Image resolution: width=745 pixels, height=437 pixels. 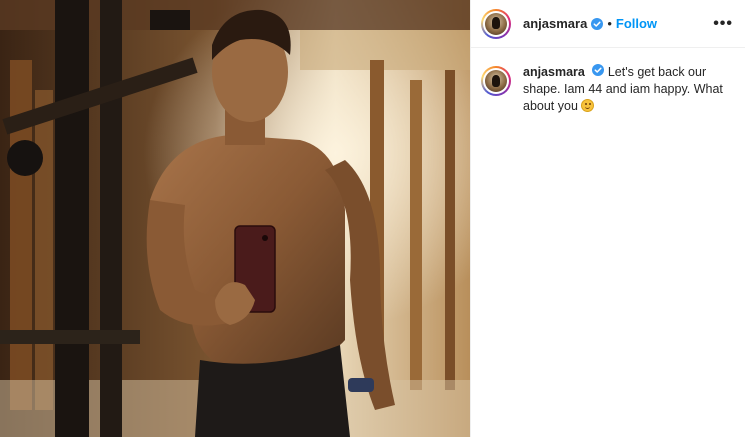 I want to click on verified-badge-icon, so click(x=597, y=23).